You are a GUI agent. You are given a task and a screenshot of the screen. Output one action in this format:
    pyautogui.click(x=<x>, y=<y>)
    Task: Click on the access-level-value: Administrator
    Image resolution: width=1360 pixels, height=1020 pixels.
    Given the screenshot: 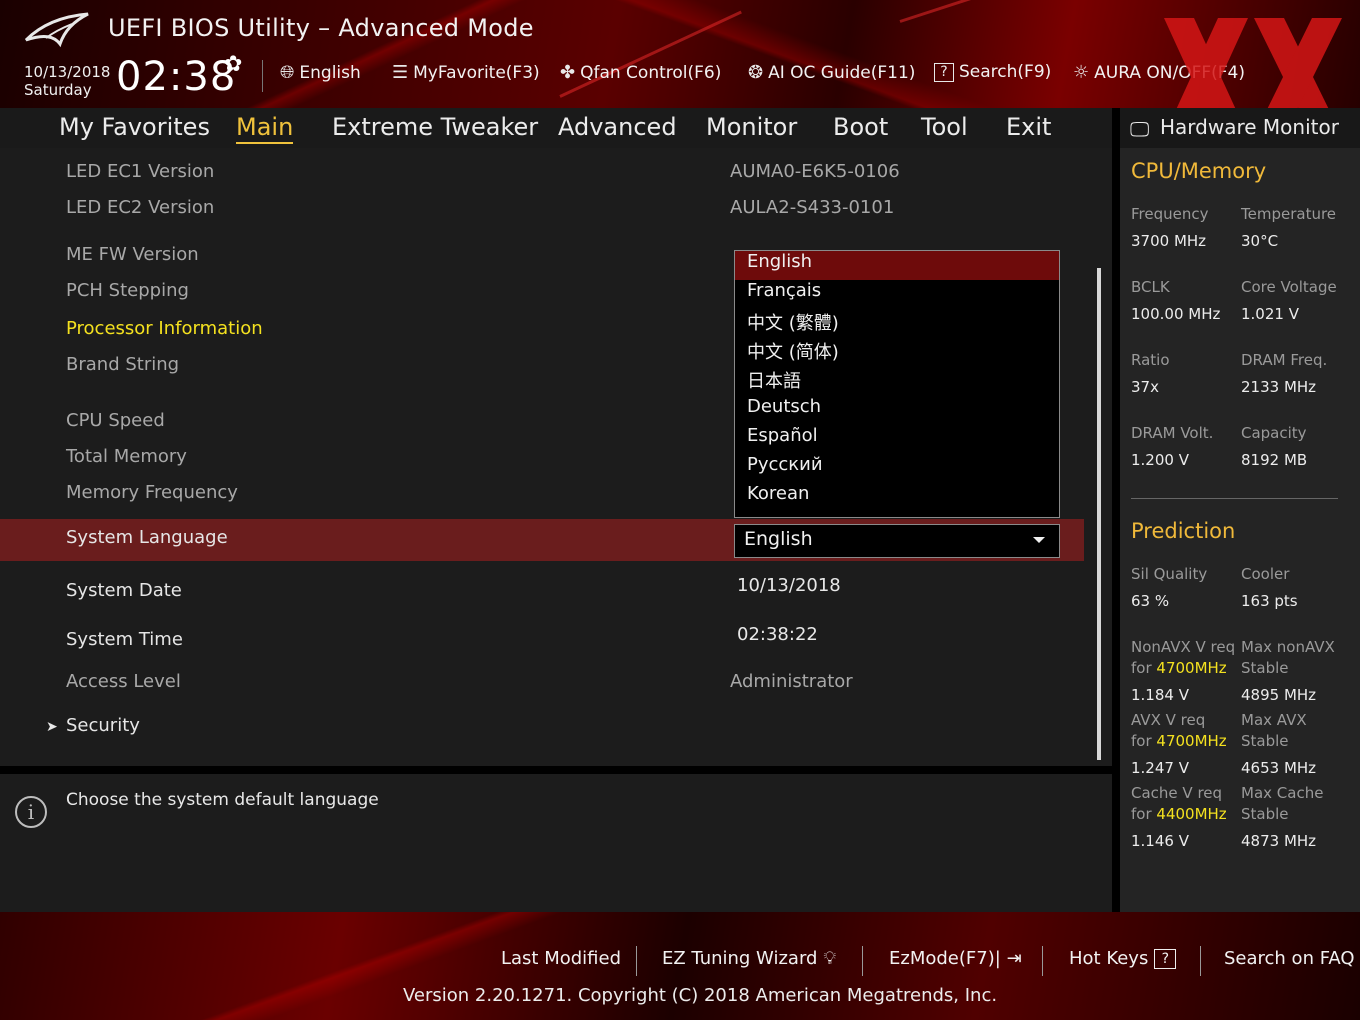 What is the action you would take?
    pyautogui.click(x=791, y=681)
    